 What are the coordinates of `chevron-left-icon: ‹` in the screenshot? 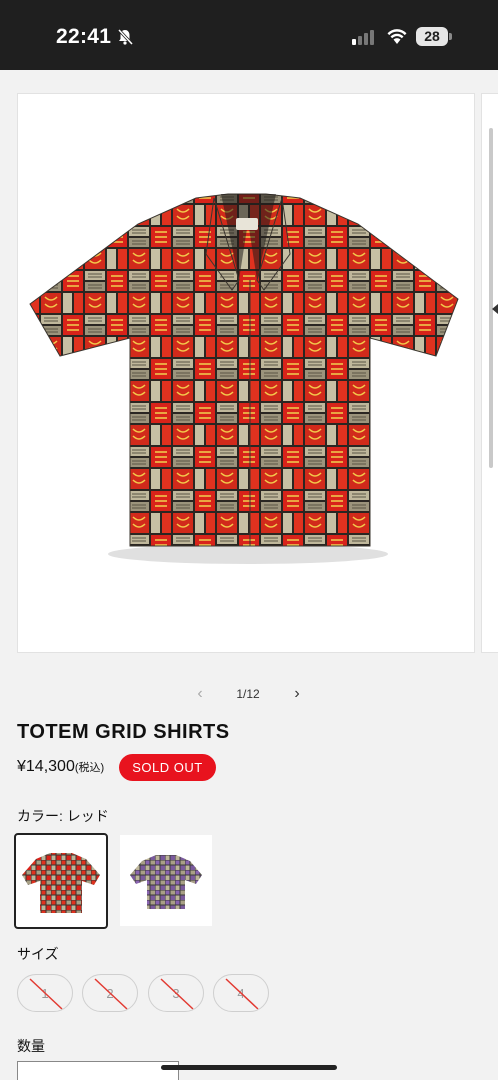 It's located at (200, 694).